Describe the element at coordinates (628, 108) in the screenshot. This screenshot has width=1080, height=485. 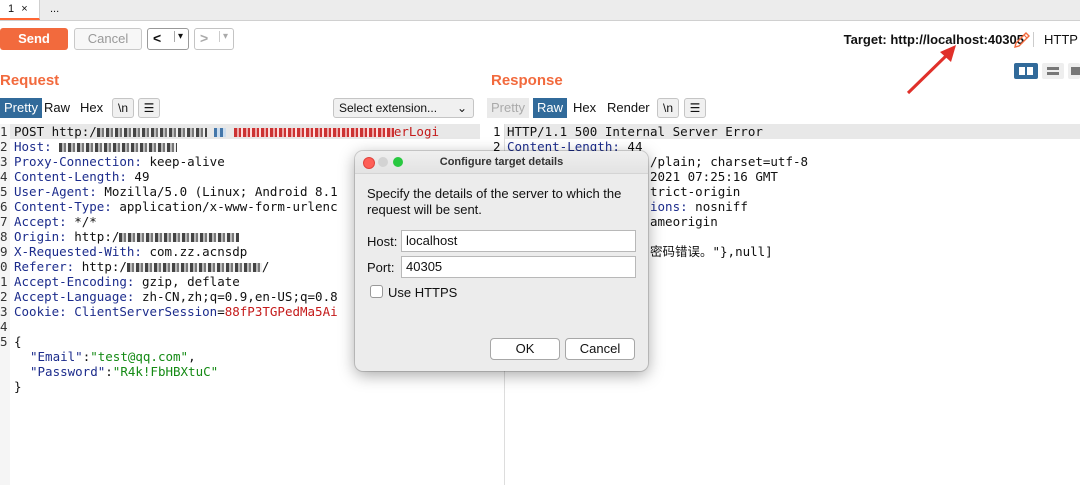
I see `response-tab-render: Render` at that location.